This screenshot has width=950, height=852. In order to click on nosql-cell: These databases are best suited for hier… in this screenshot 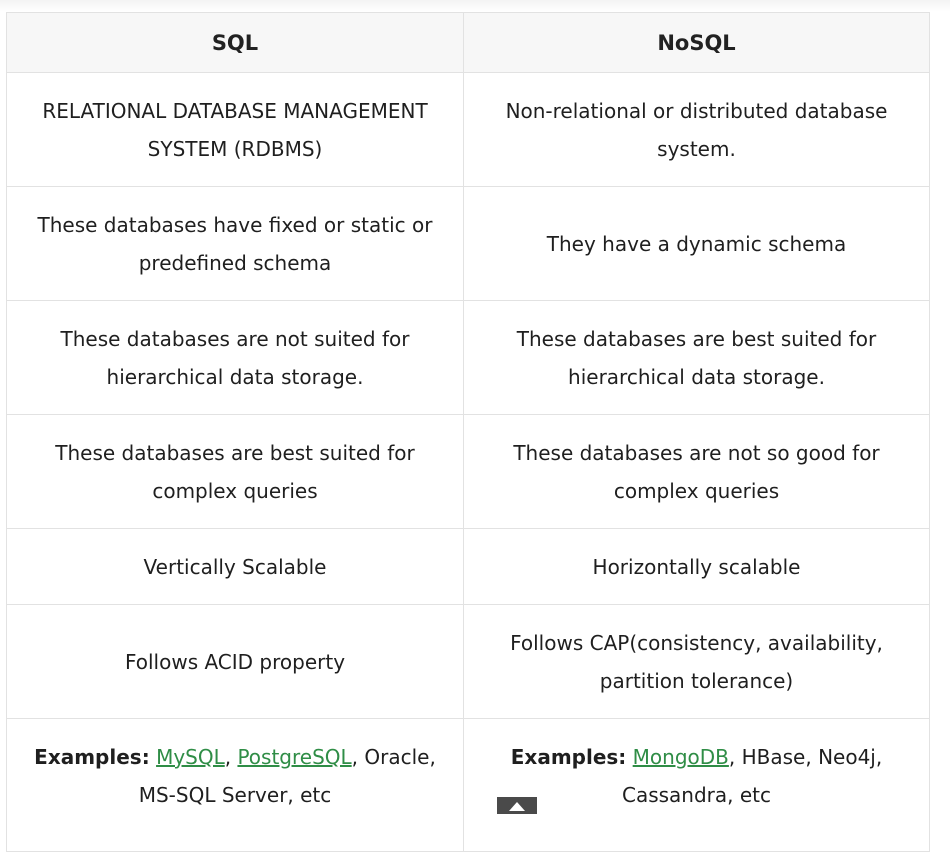, I will do `click(696, 357)`.